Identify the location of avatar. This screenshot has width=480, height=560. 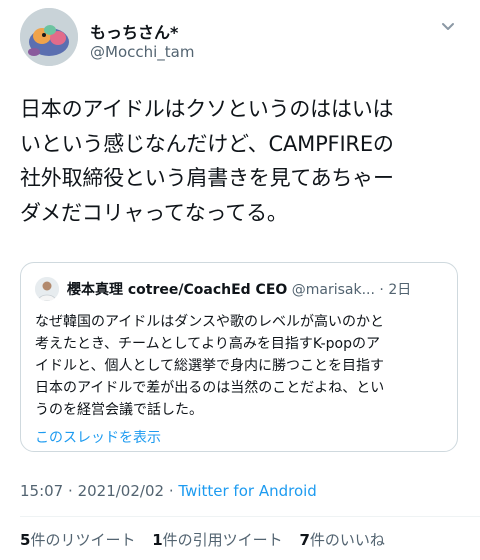
(49, 37).